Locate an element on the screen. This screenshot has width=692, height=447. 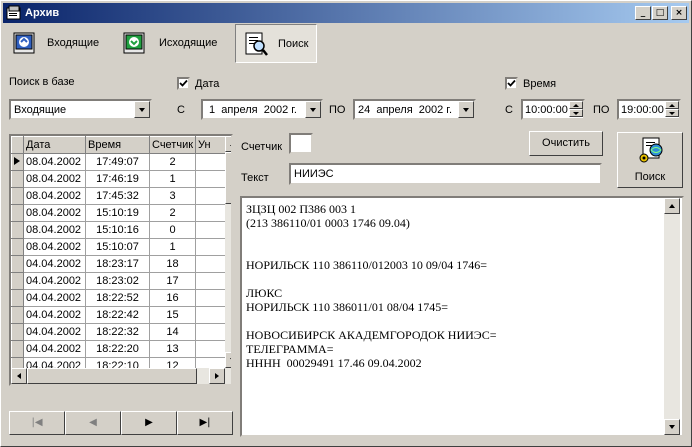
date-checkbox is located at coordinates (183, 83).